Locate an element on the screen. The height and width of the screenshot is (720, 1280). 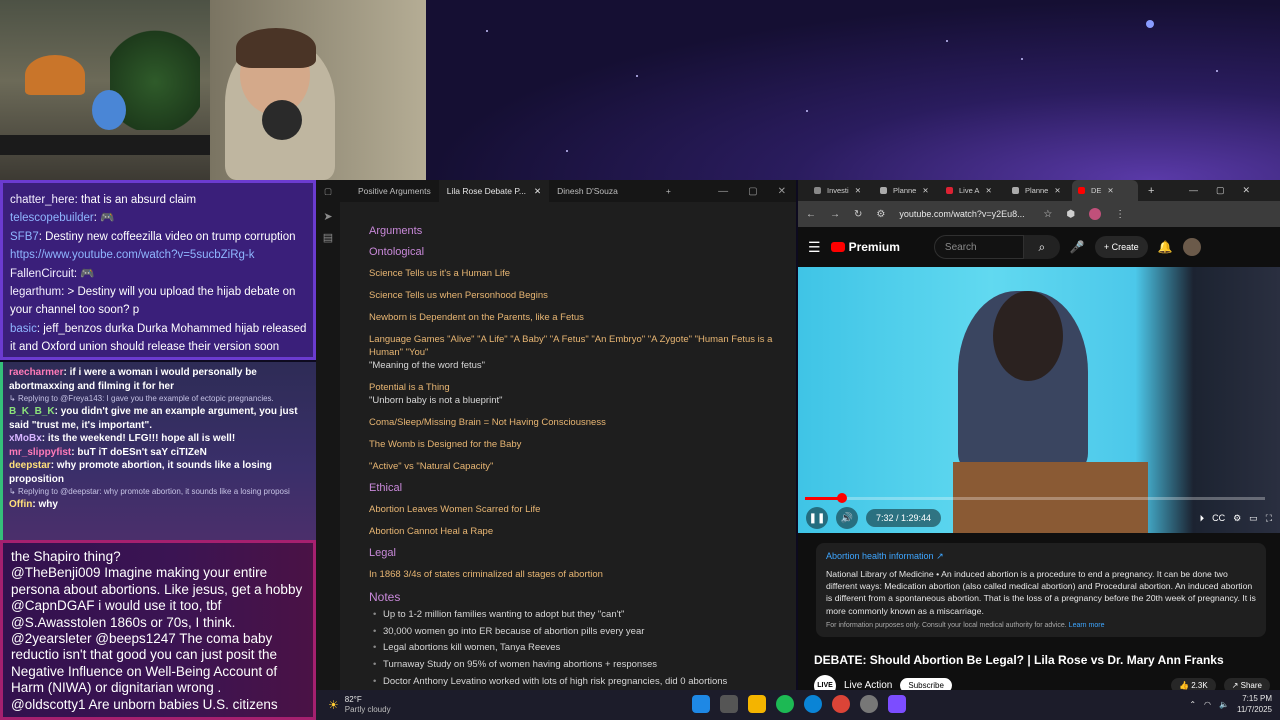
spotify-icon is located at coordinates (785, 704).